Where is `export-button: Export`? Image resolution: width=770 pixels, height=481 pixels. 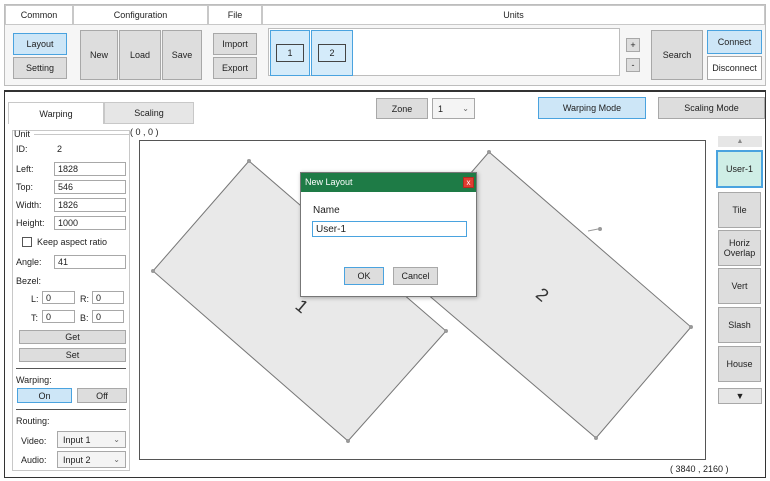
export-button: Export is located at coordinates (235, 68).